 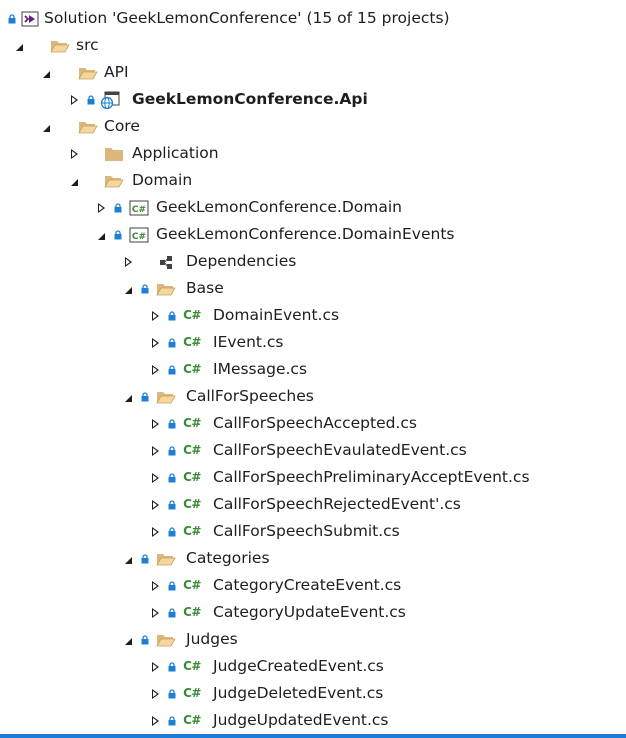 What do you see at coordinates (306, 531) in the screenshot?
I see `file-label: CallForSpeechSubmit.cs` at bounding box center [306, 531].